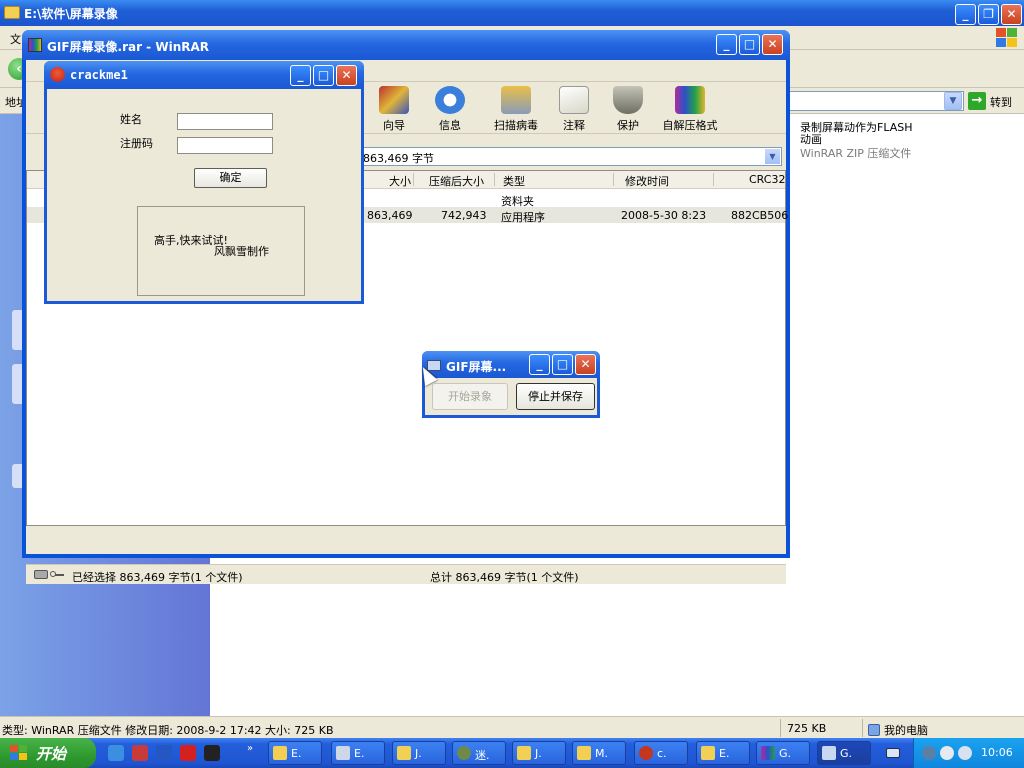 Image resolution: width=1024 pixels, height=768 pixels. What do you see at coordinates (646, 753) in the screenshot?
I see `bug-icon` at bounding box center [646, 753].